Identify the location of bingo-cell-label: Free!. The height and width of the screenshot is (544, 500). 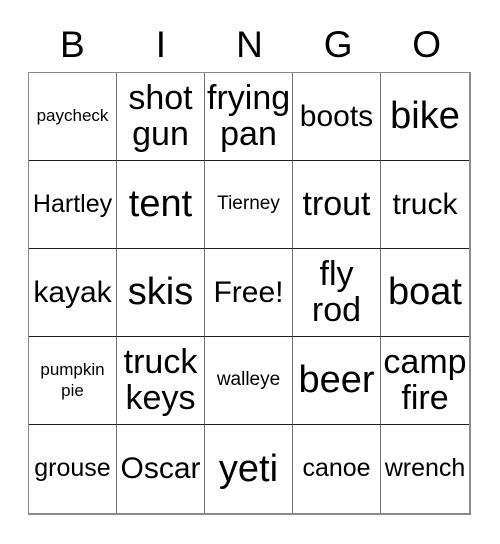
(248, 292).